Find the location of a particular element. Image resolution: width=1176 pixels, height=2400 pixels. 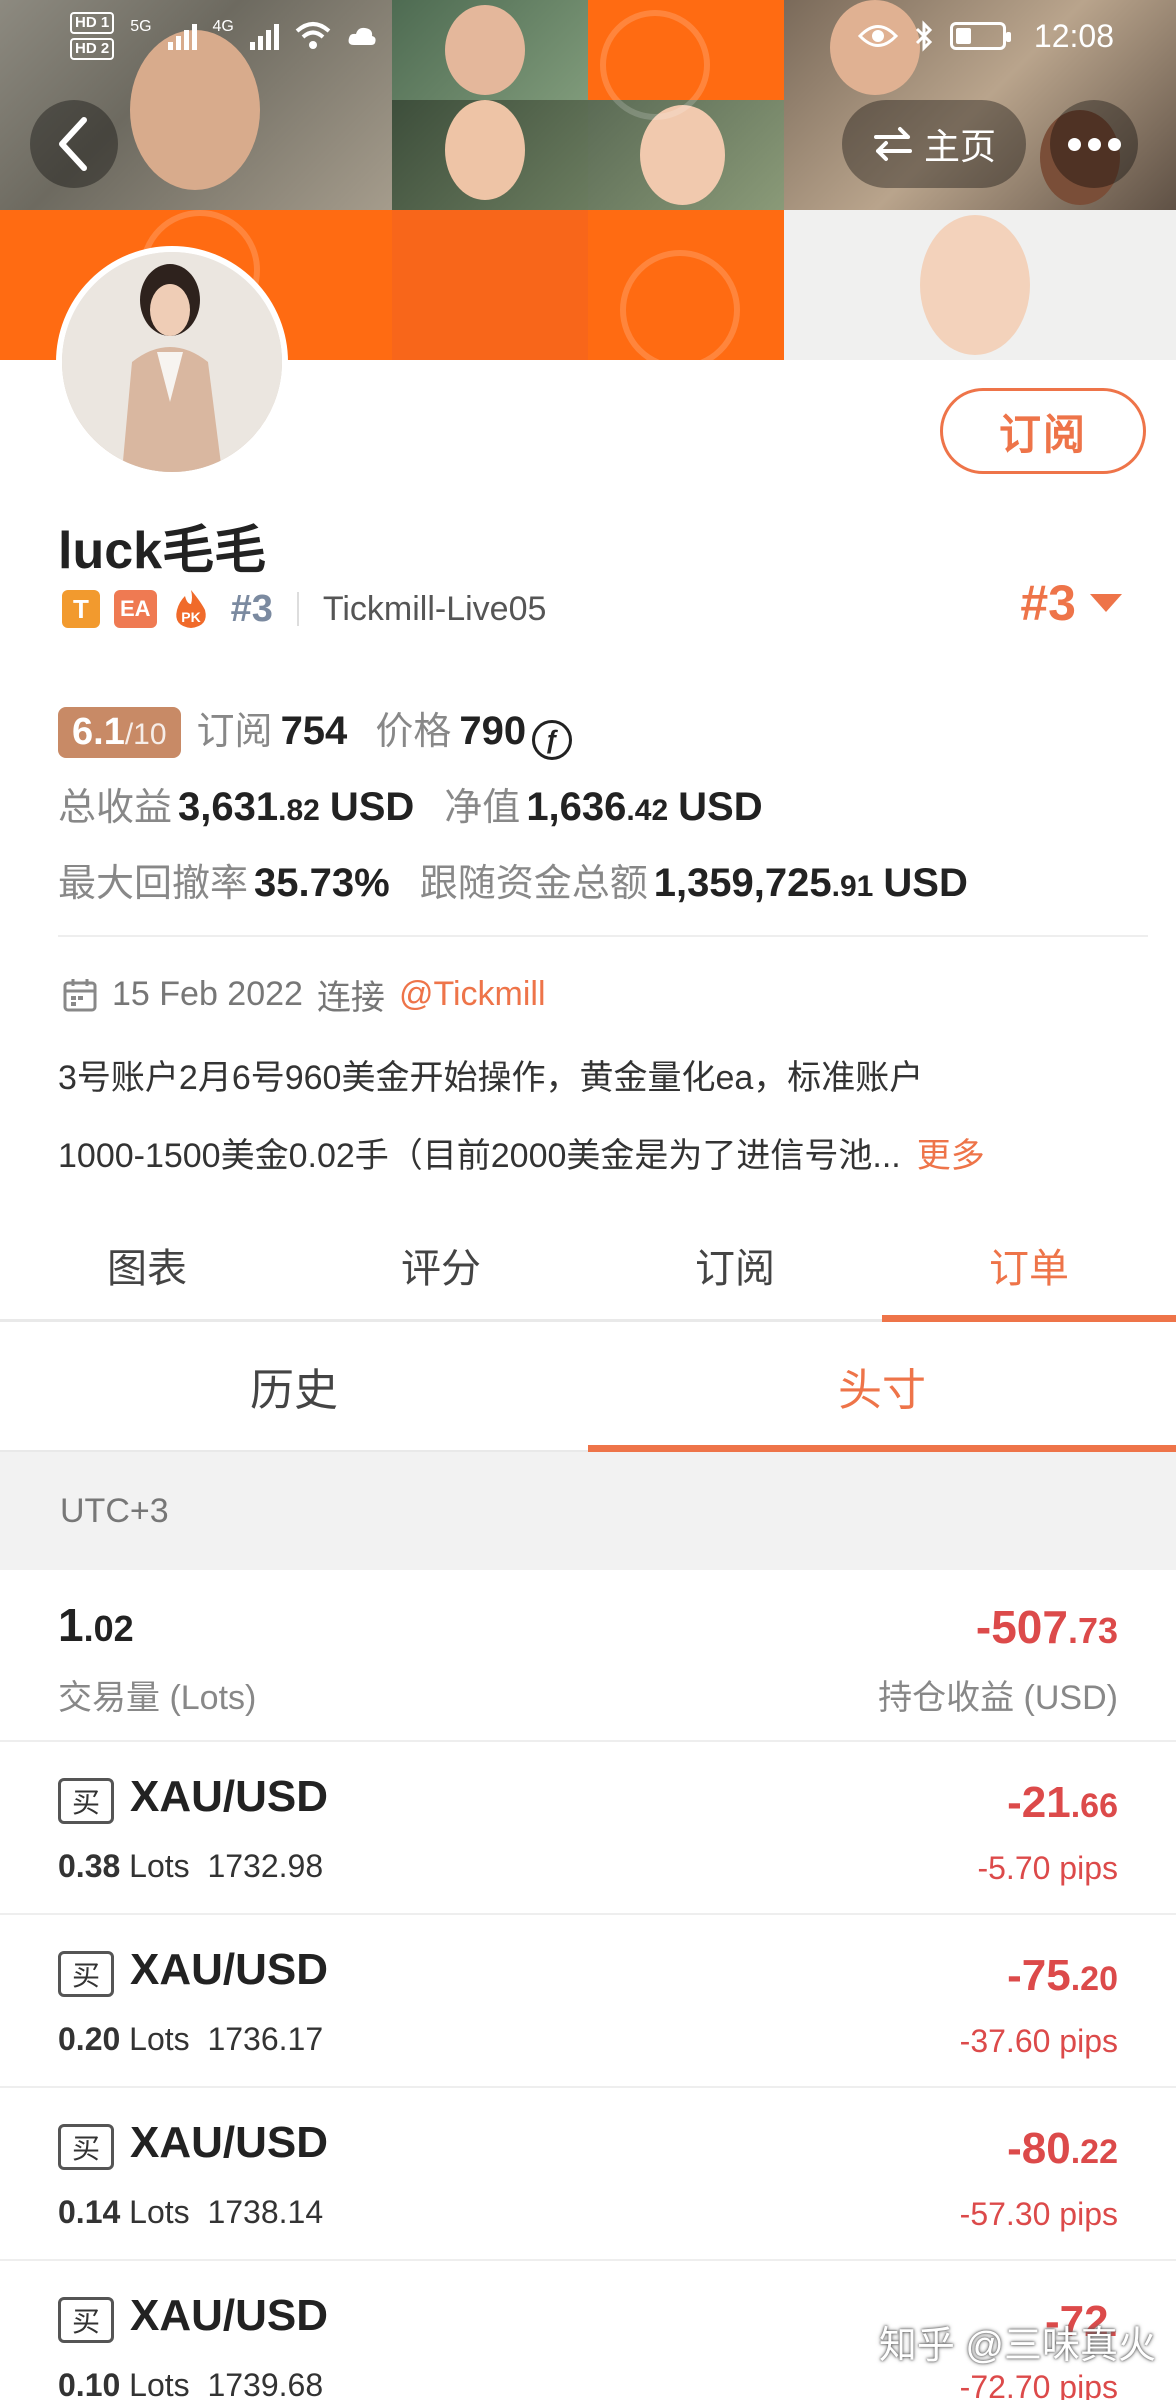

position-profit-dec: .20 is located at coordinates (1094, 1979).